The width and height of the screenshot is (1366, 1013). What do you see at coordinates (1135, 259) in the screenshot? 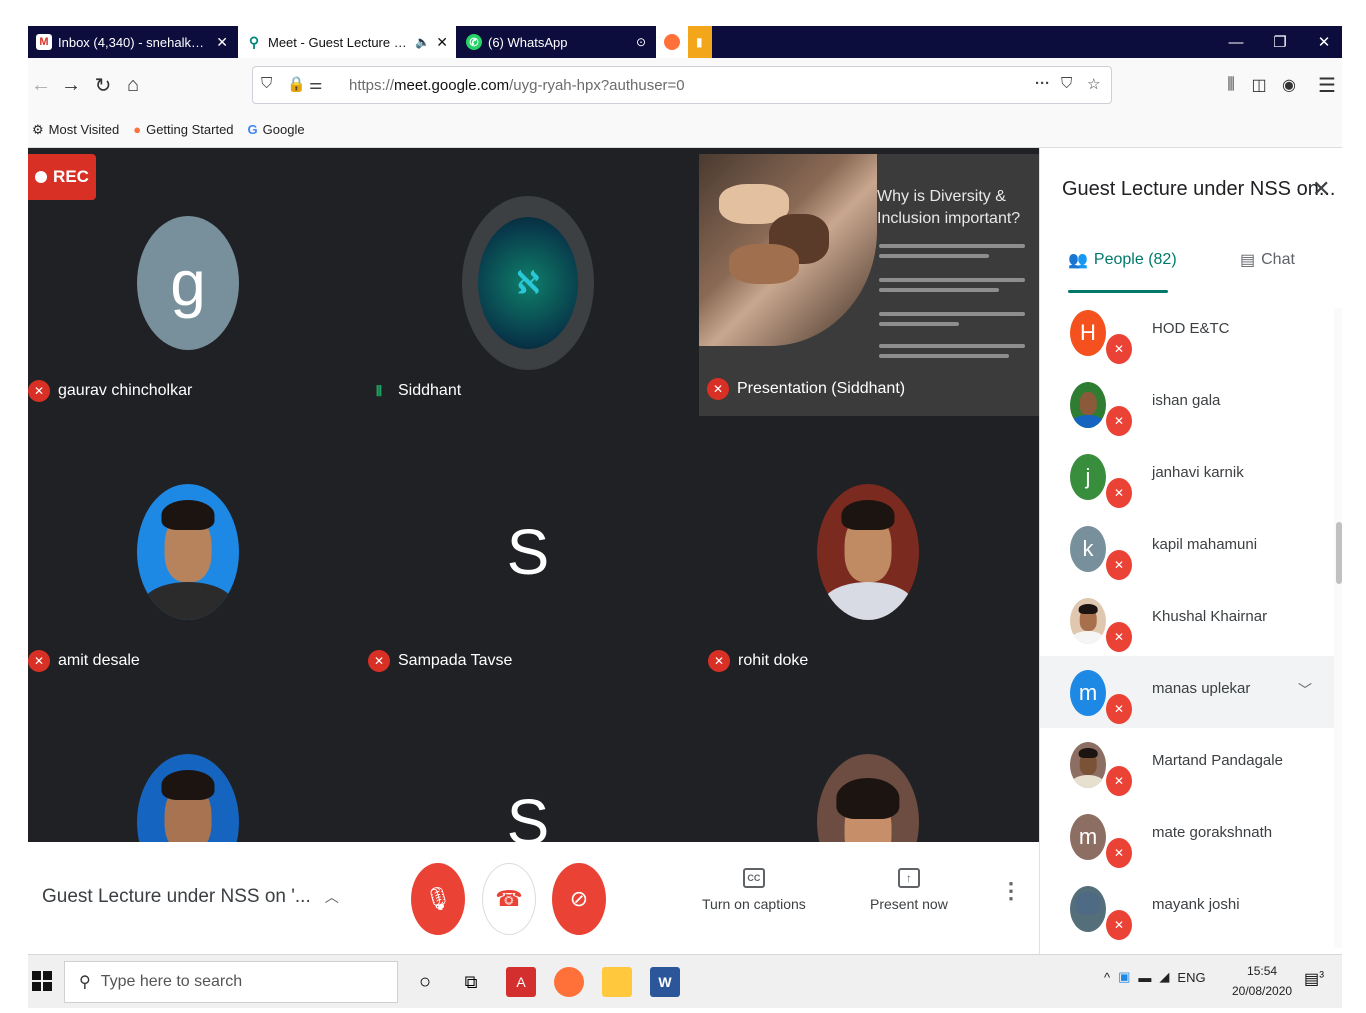
I see `people-tab-label: People (82)` at bounding box center [1135, 259].